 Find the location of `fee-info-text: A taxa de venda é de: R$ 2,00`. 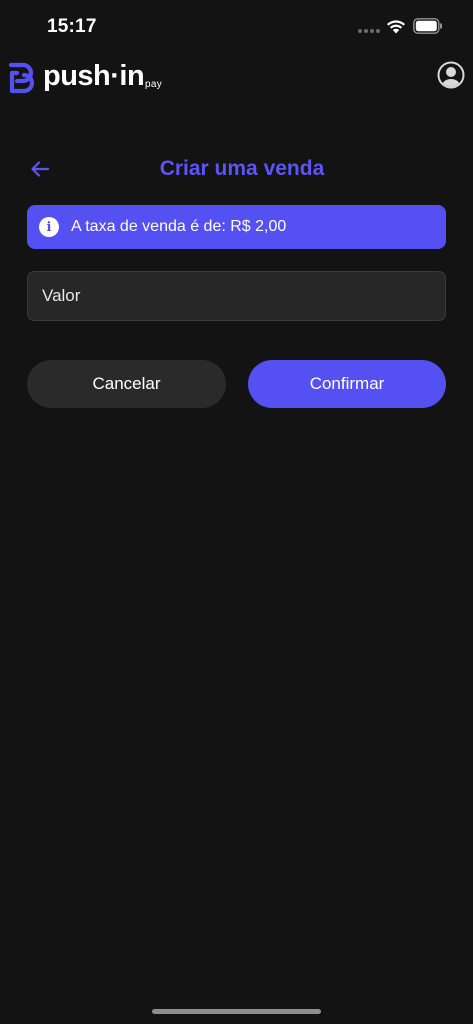

fee-info-text: A taxa de venda é de: R$ 2,00 is located at coordinates (179, 226).